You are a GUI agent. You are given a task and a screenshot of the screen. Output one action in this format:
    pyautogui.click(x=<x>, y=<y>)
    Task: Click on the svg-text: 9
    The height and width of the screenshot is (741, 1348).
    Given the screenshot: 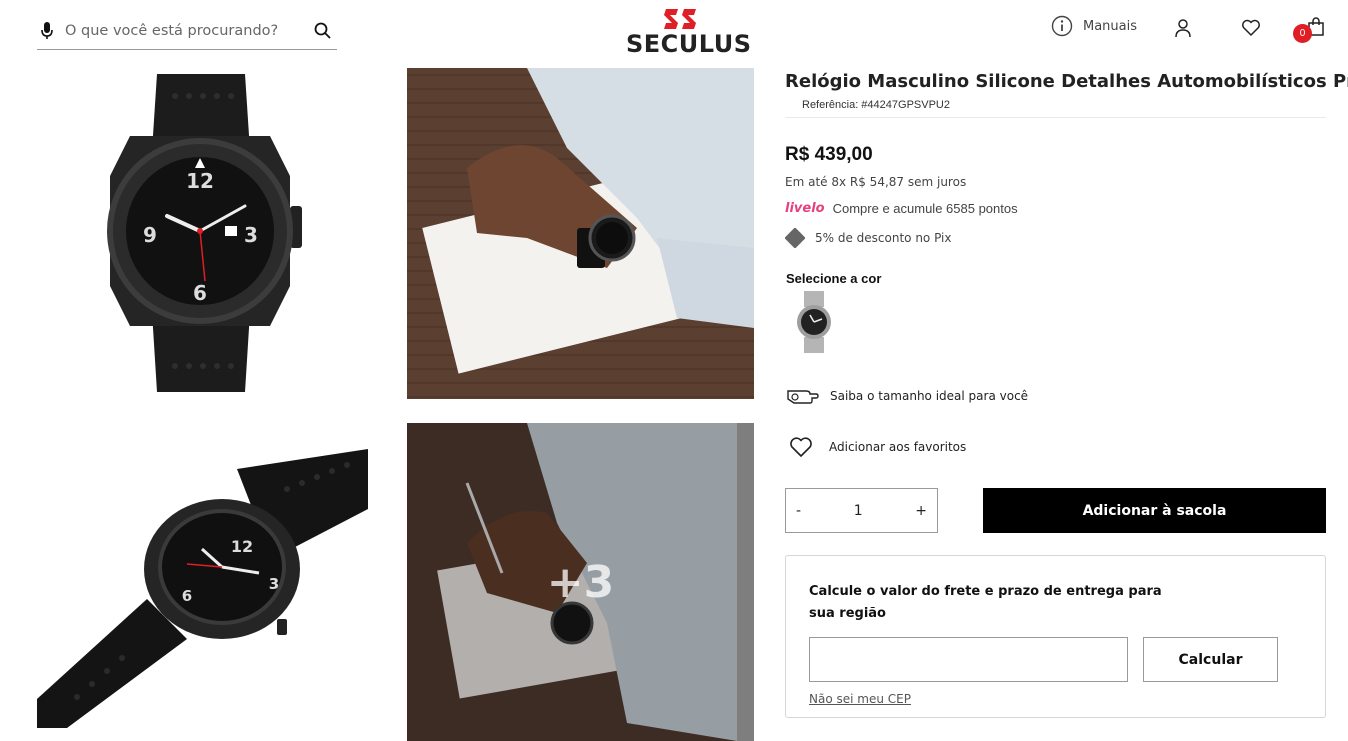 What is the action you would take?
    pyautogui.click(x=150, y=235)
    